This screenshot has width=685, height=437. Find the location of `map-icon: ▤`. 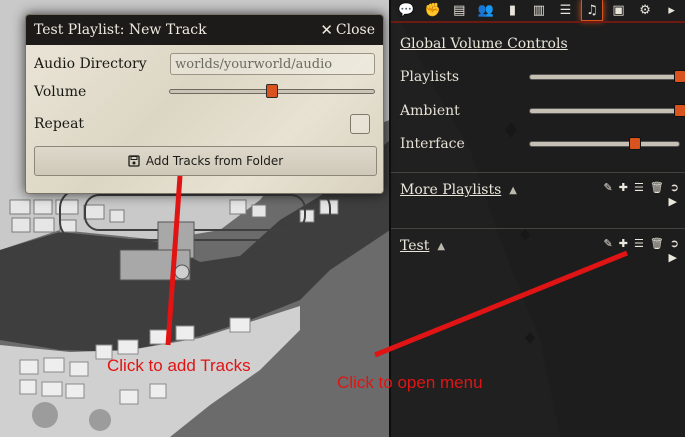

map-icon: ▤ is located at coordinates (459, 10).